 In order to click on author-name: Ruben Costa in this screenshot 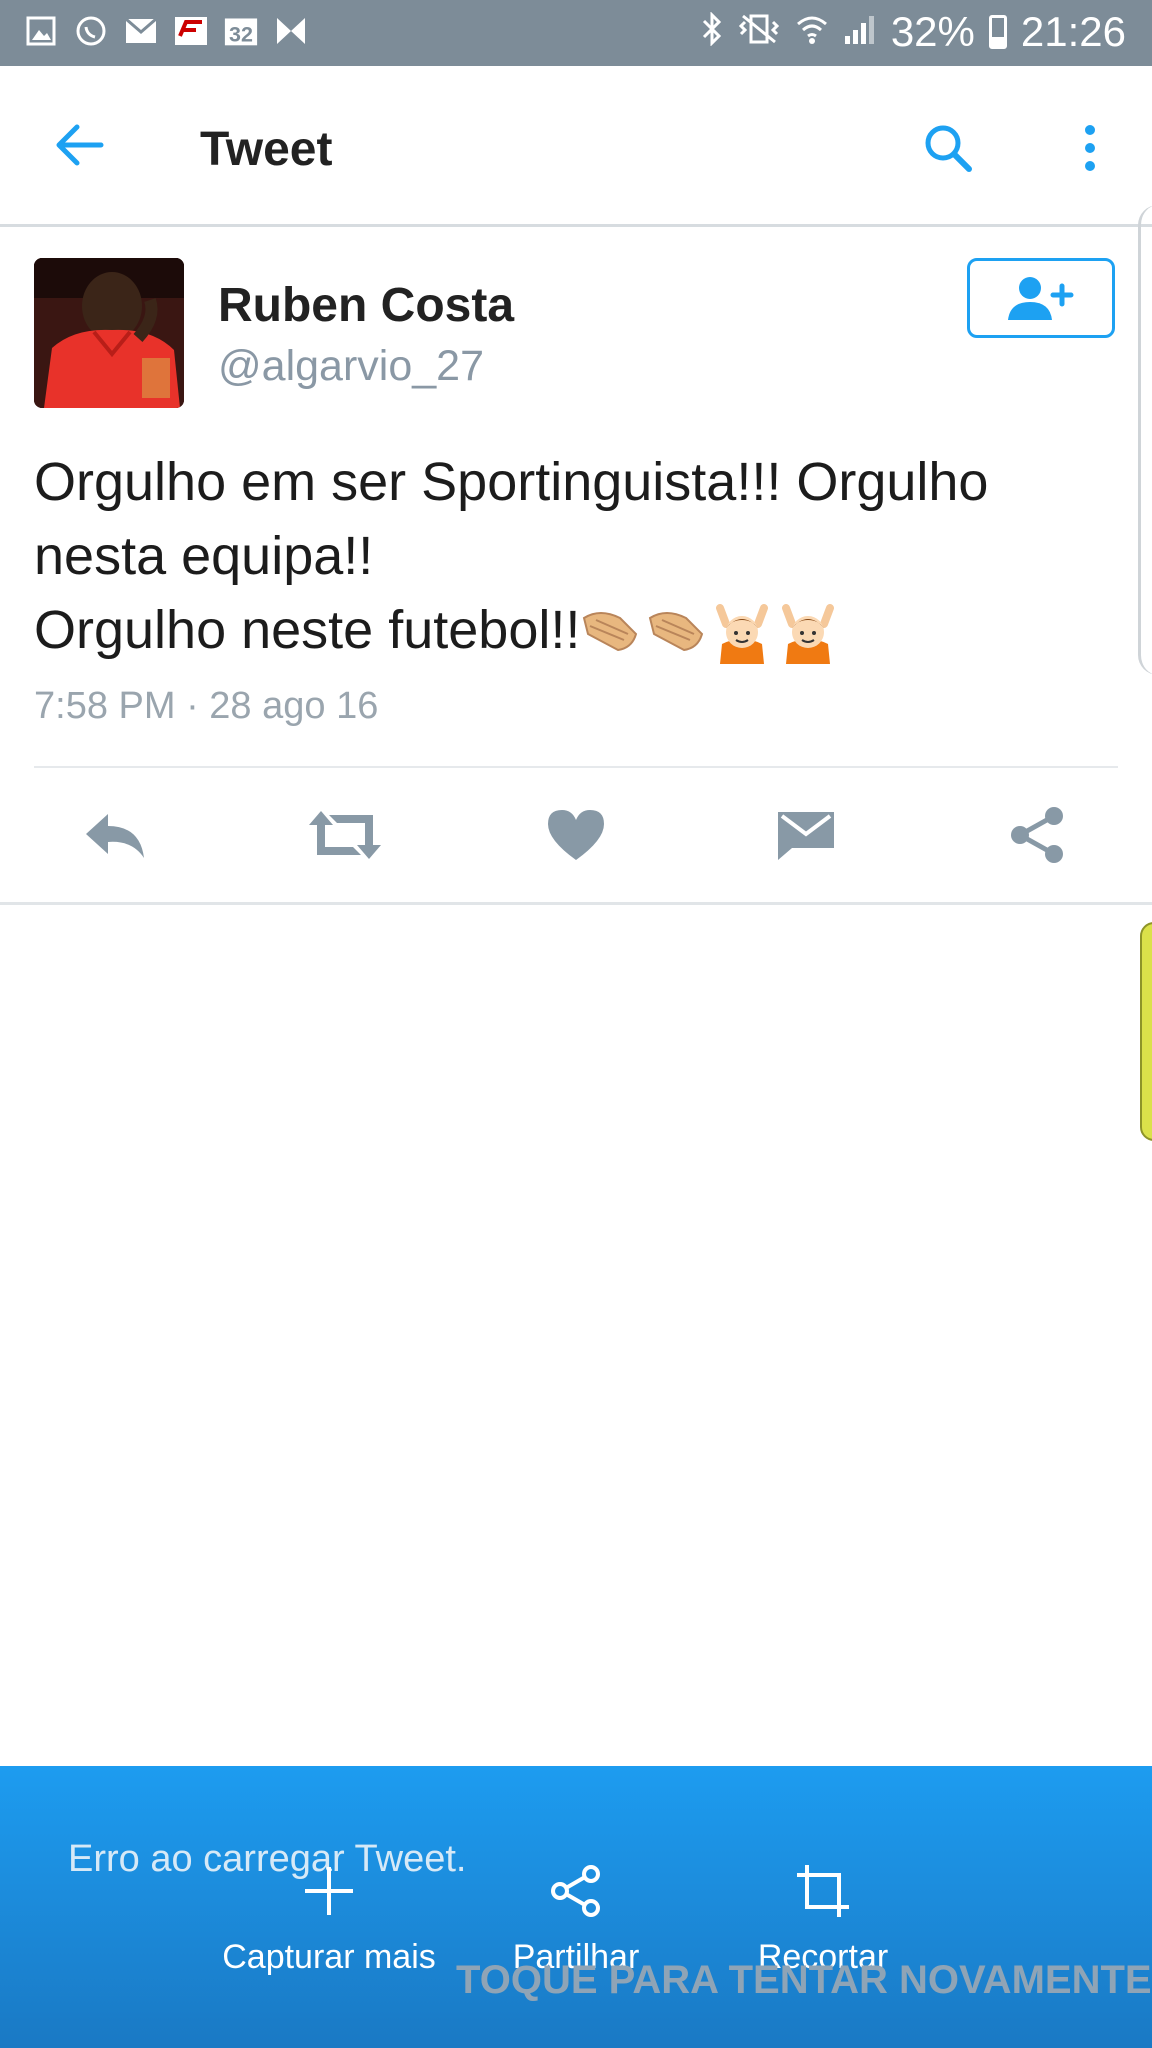, I will do `click(366, 305)`.